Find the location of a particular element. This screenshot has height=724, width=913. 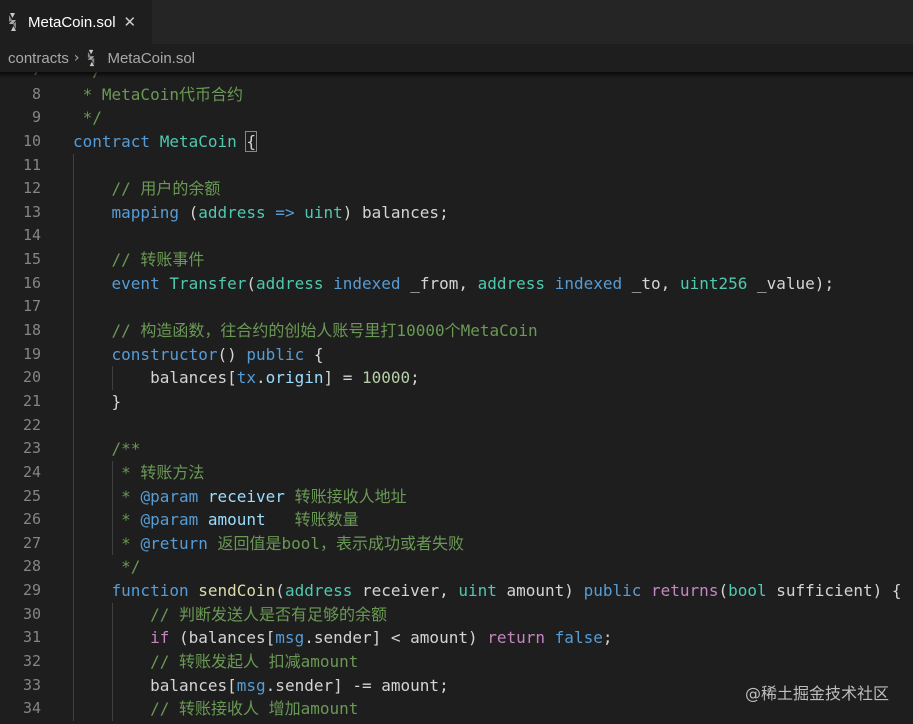

code-token: // 判断发送人是否有足够的余额 is located at coordinates (230, 614).